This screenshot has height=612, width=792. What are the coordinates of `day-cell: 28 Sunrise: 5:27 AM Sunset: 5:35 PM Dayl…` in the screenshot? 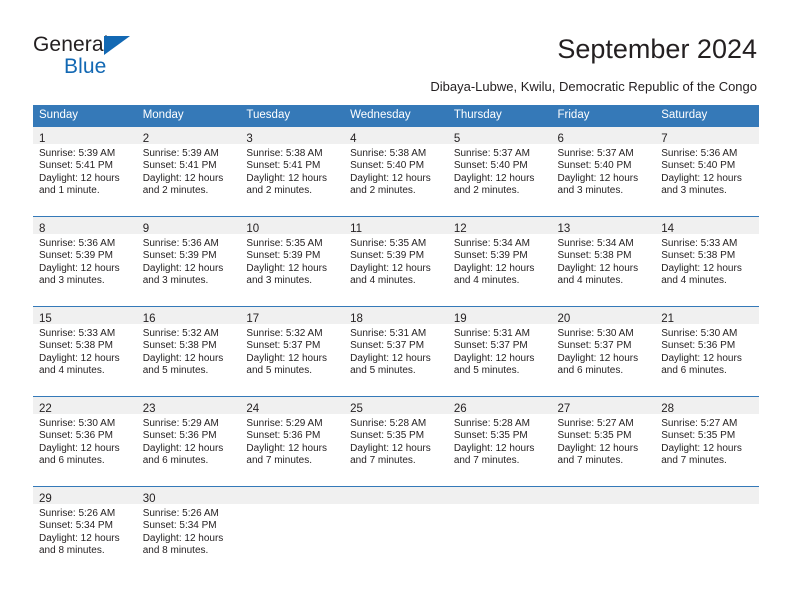 It's located at (707, 441).